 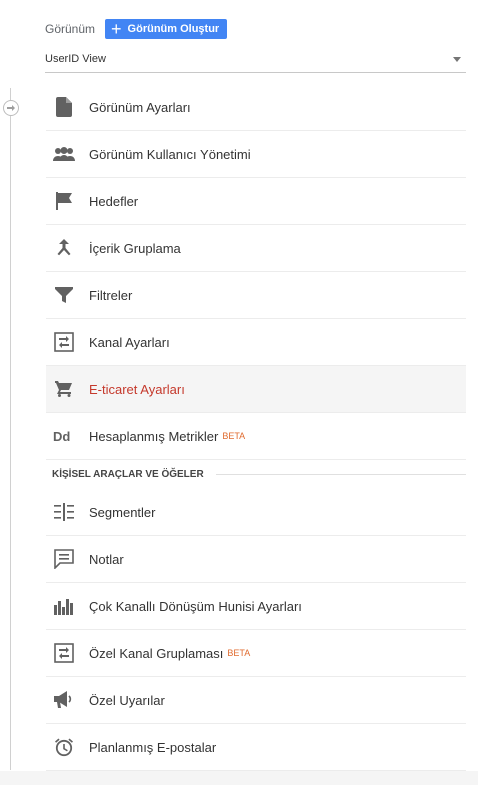 What do you see at coordinates (256, 747) in the screenshot?
I see `menu-item-scheduled-emails: Planlanmış E-postalar` at bounding box center [256, 747].